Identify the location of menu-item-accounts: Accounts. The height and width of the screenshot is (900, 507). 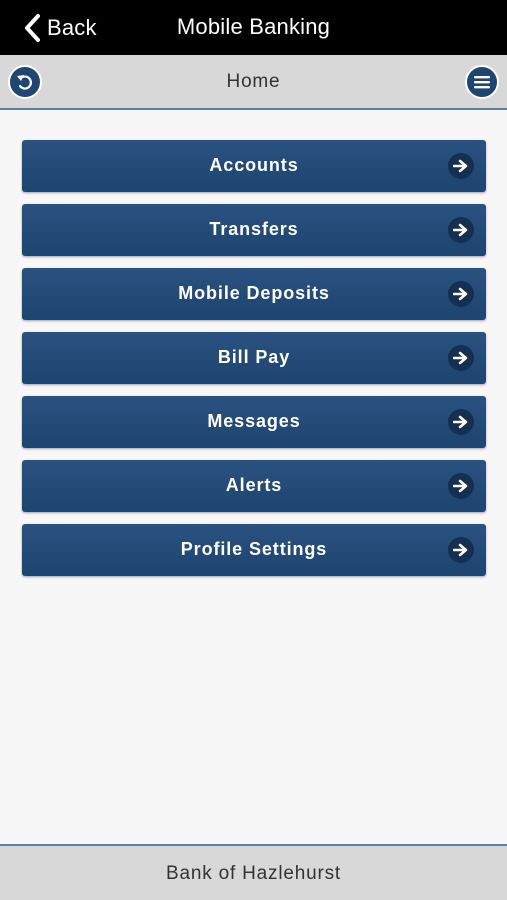
(254, 166).